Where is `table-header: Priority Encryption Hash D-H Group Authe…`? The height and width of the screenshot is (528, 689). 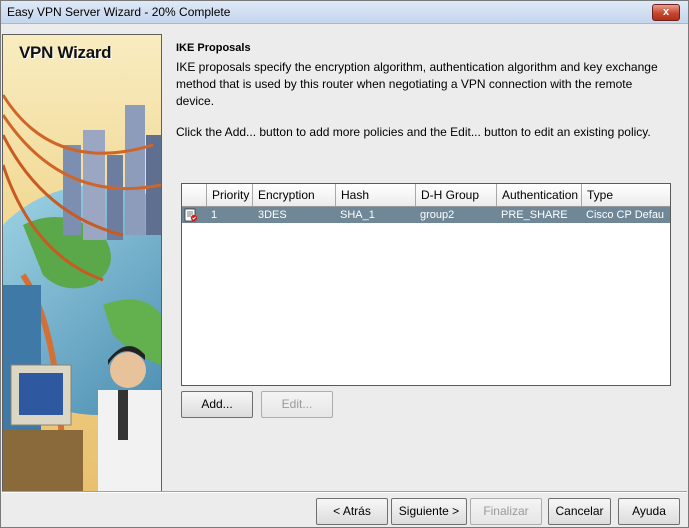
table-header: Priority Encryption Hash D-H Group Authe… is located at coordinates (426, 195).